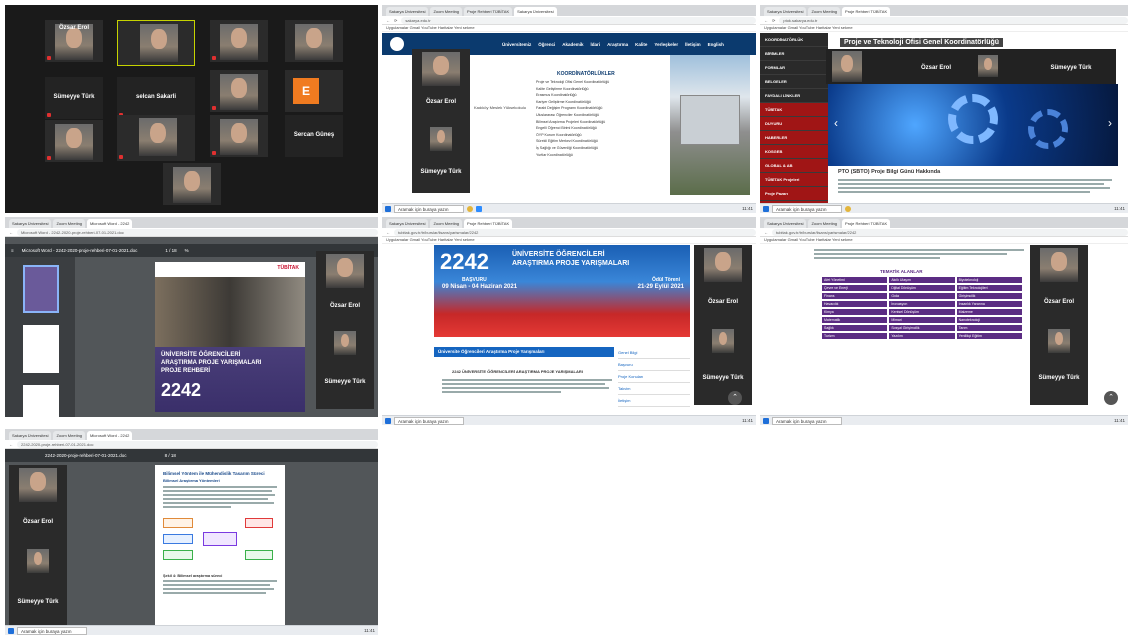  What do you see at coordinates (599, 102) in the screenshot?
I see `list-item: Kariyer Geliştirme Koordinatörlüğü` at bounding box center [599, 102].